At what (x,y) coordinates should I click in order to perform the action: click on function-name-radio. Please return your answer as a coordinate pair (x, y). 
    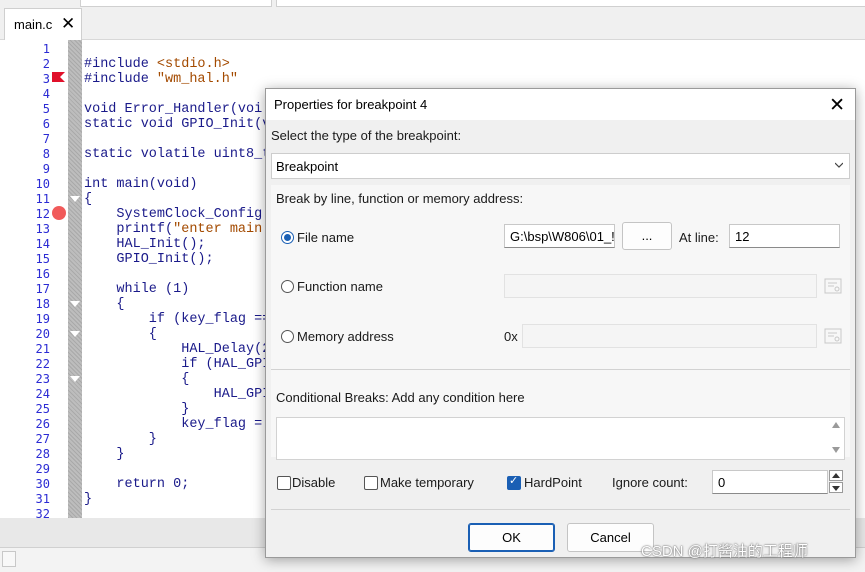
    Looking at the image, I should click on (287, 286).